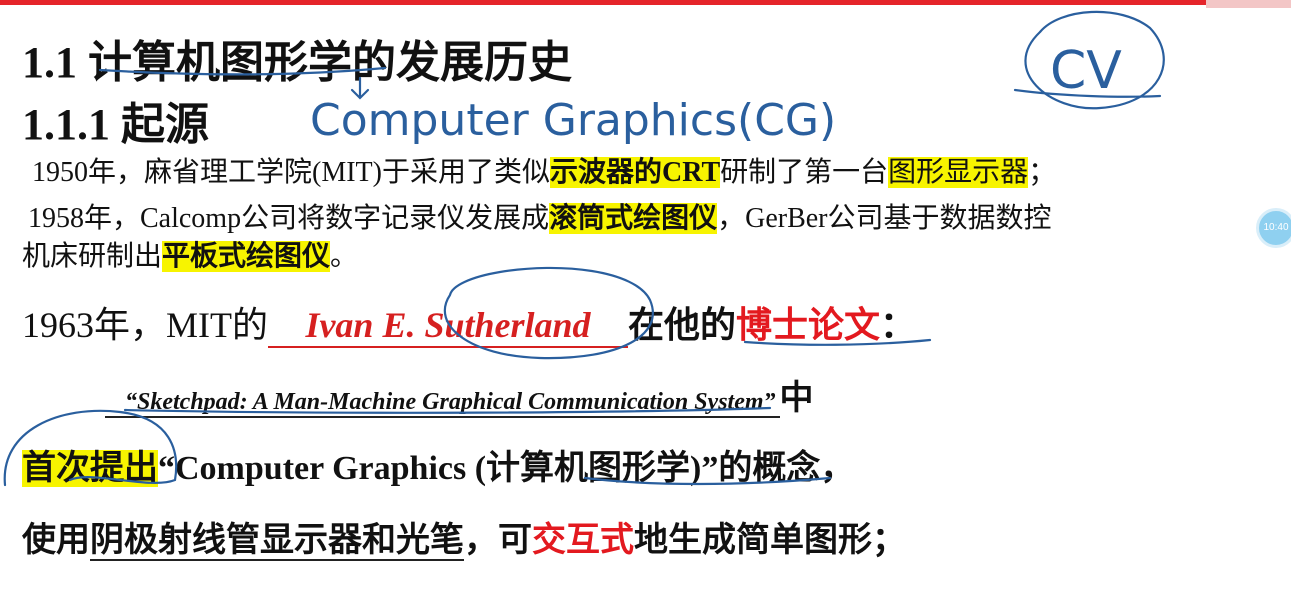  I want to click on paragraph-1963: 1963年，MIT的 Ivan E. Sutherland 在他的博士论文：, so click(469, 322).